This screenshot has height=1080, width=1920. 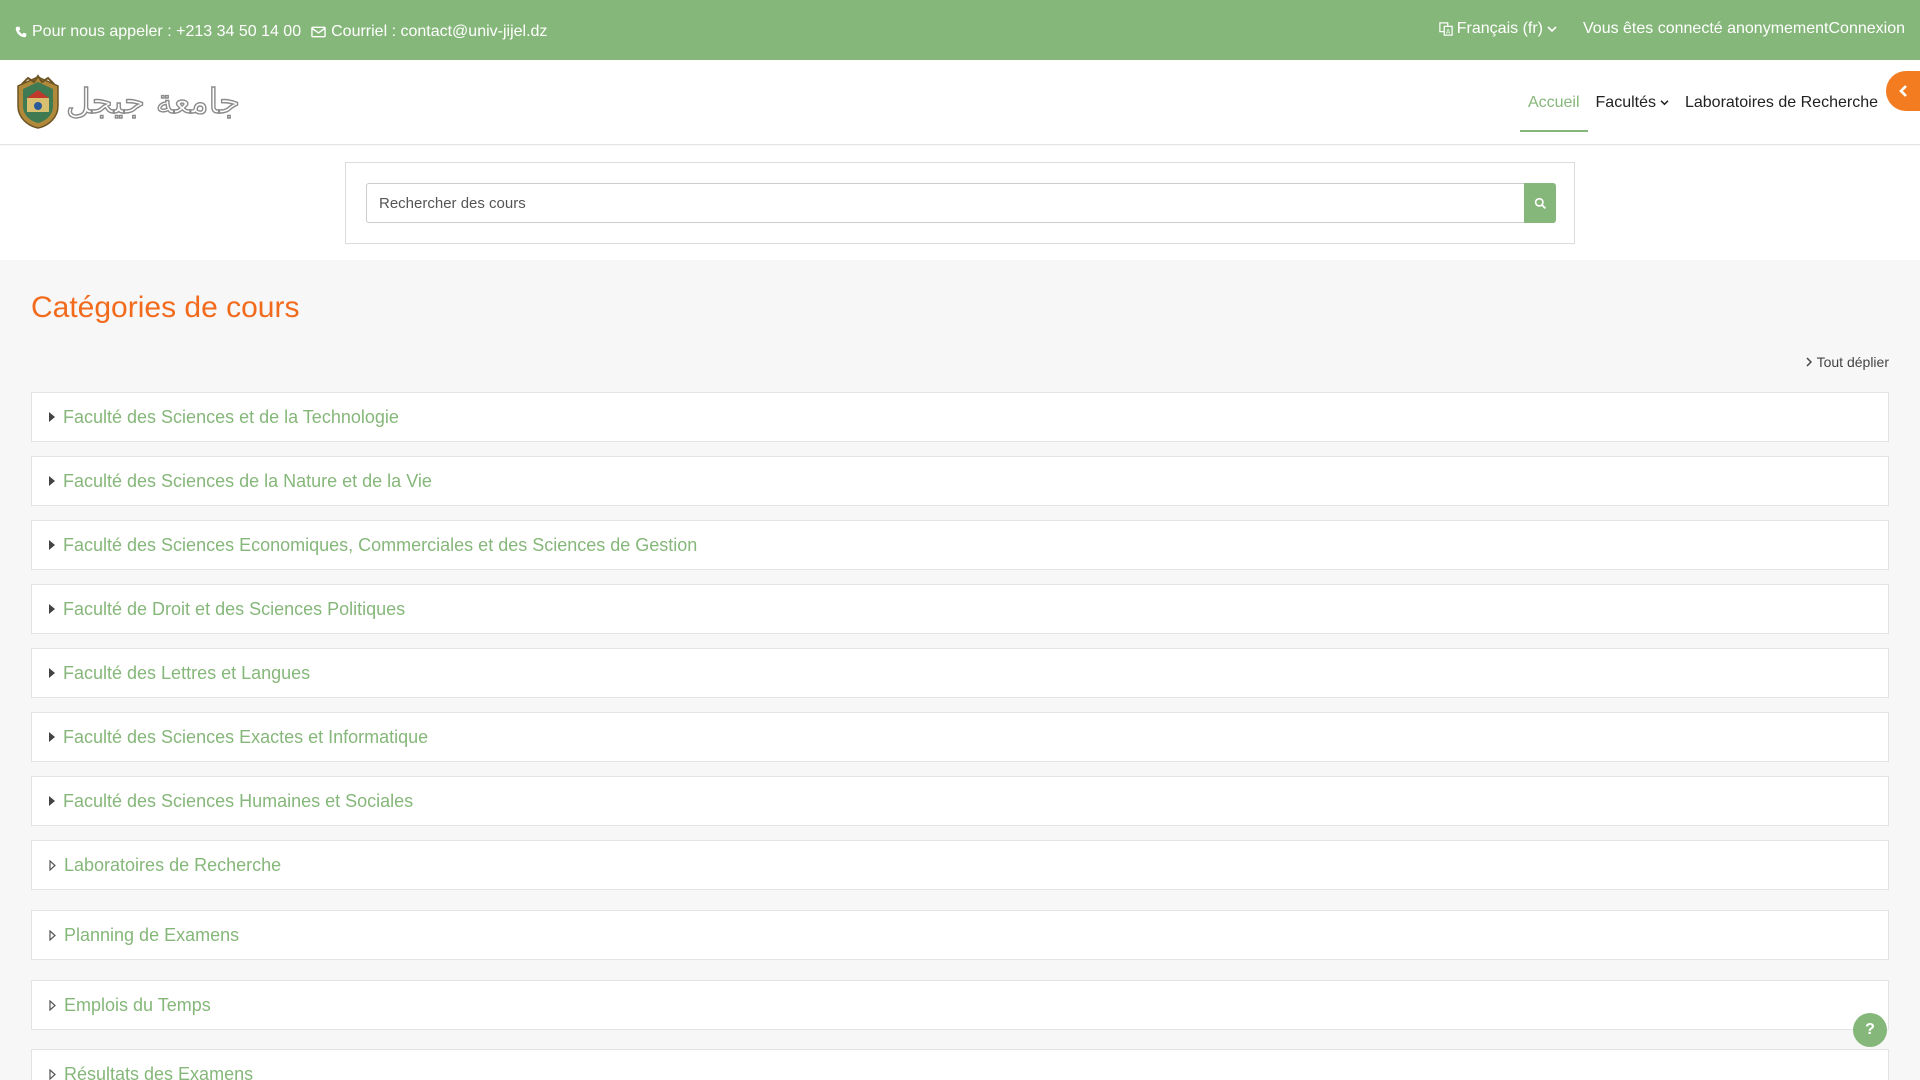 I want to click on category-name: Faculté des Lettres et Langues, so click(x=186, y=673).